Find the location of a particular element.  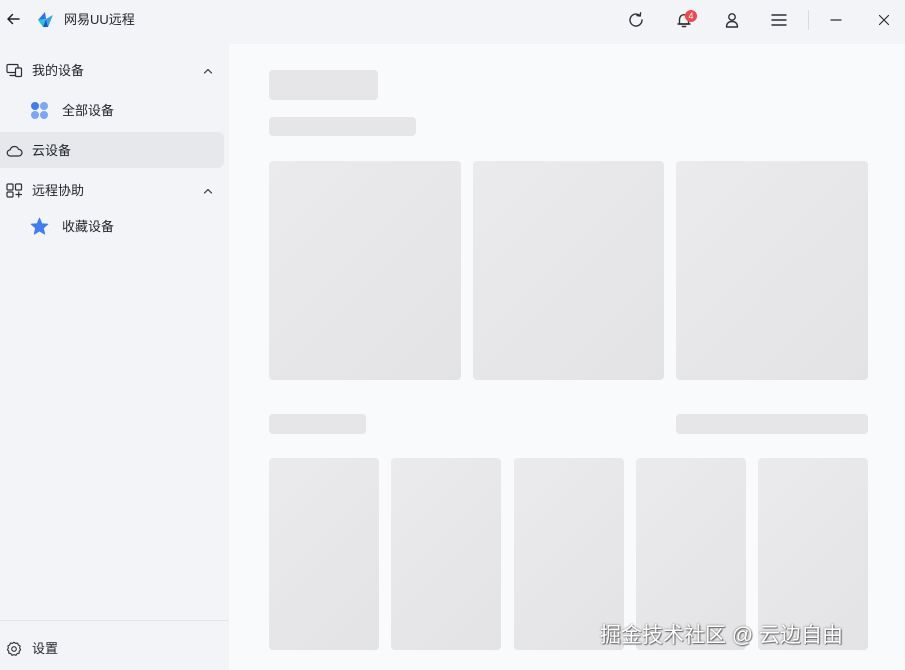

sidebar-item-cloud-devices-content: 云设备 is located at coordinates (38, 150).